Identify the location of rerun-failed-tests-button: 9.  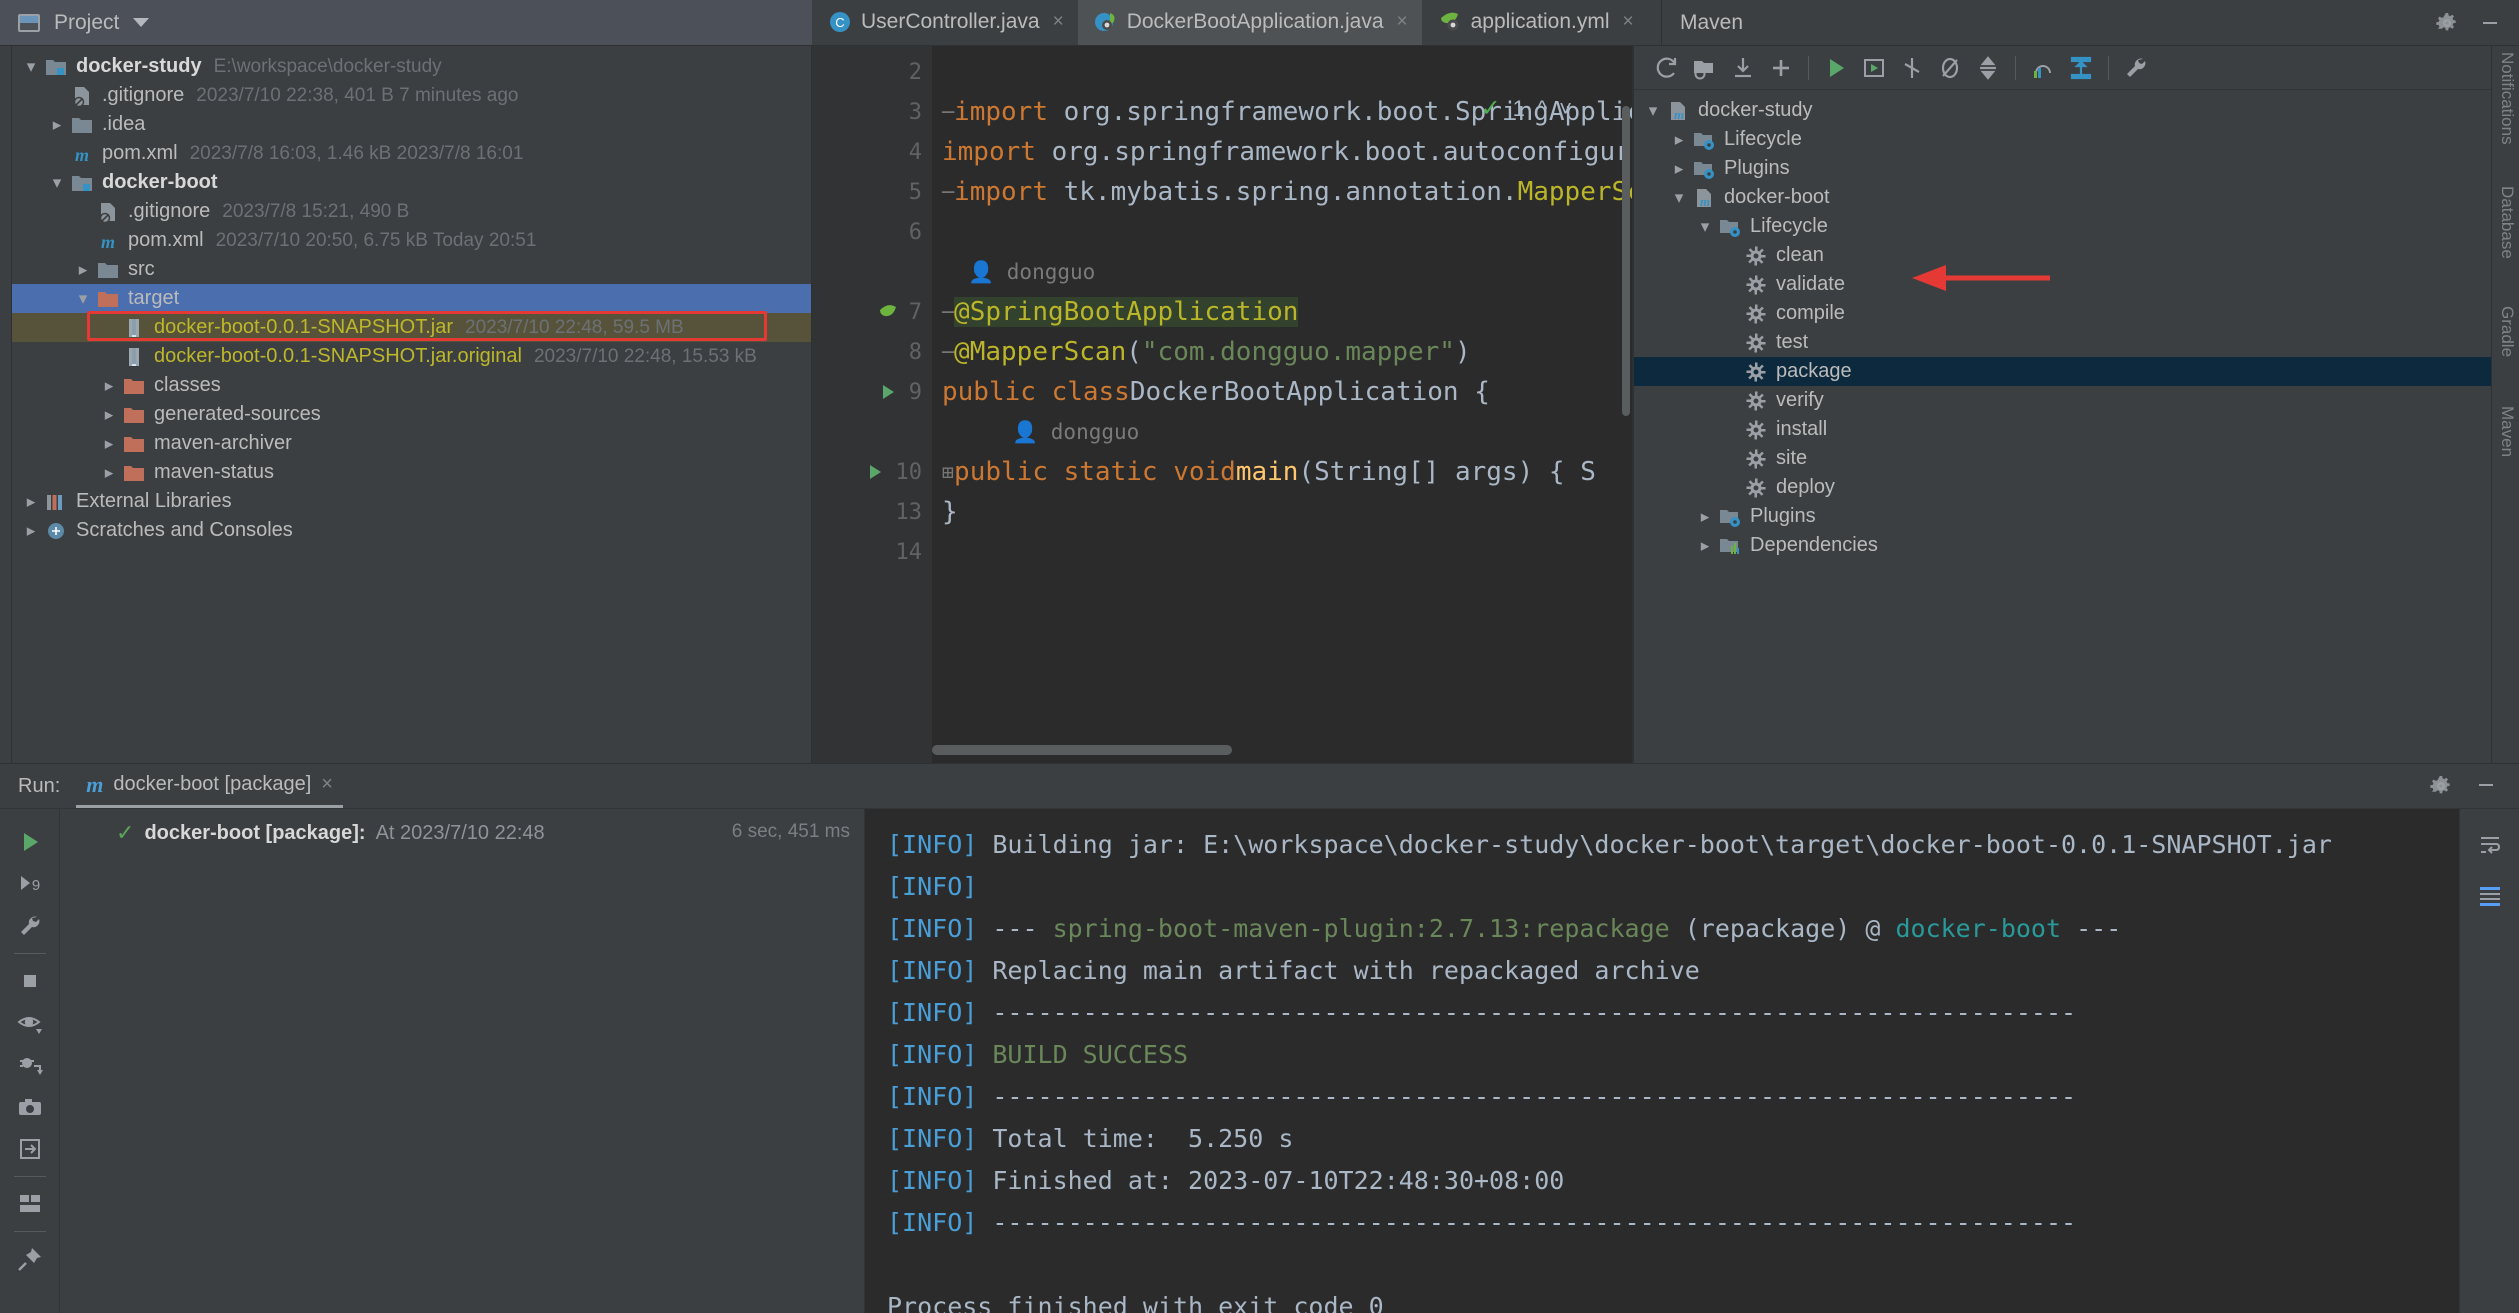
(30, 884).